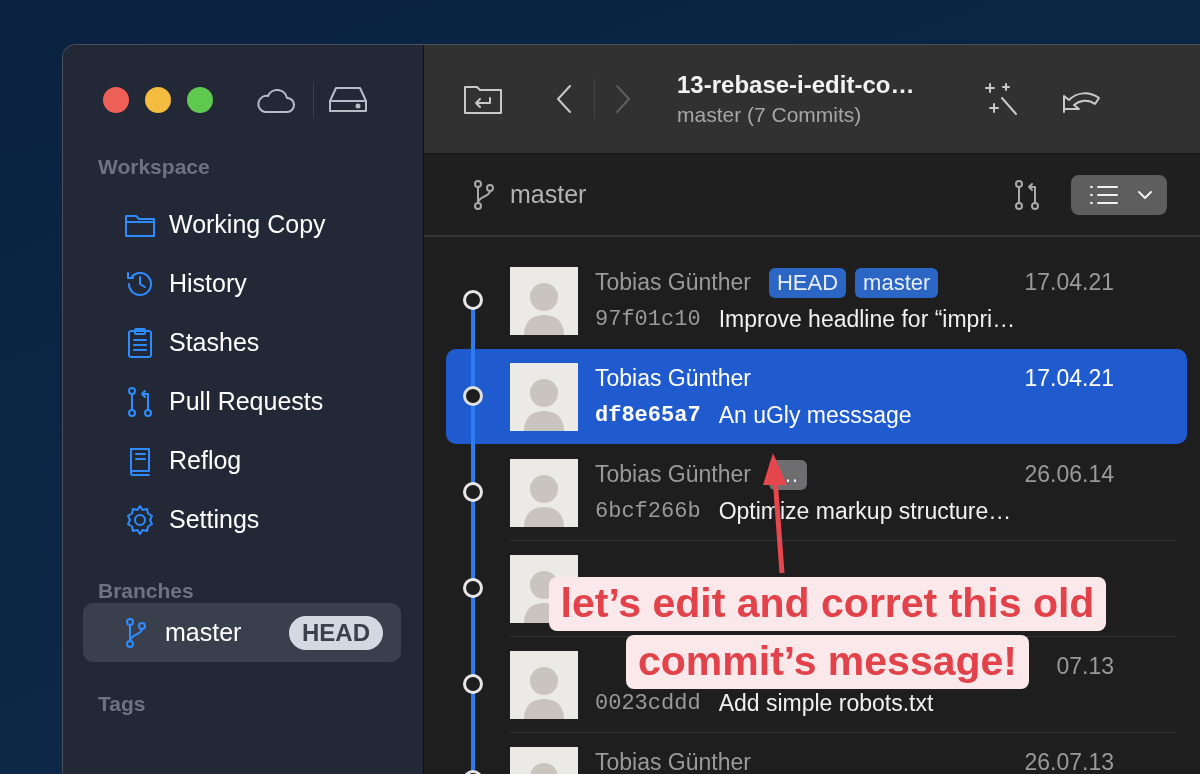 This screenshot has width=1200, height=774. What do you see at coordinates (827, 604) in the screenshot?
I see `annotation-tooltip: let’s edit and corret this old` at bounding box center [827, 604].